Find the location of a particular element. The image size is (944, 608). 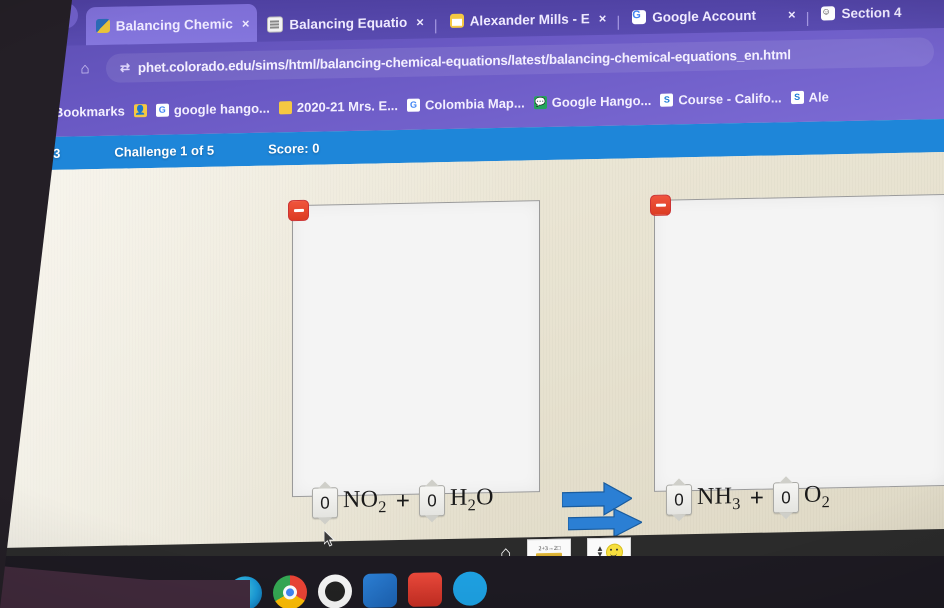

tab-label: Alexander Mills - E is located at coordinates (529, 19).